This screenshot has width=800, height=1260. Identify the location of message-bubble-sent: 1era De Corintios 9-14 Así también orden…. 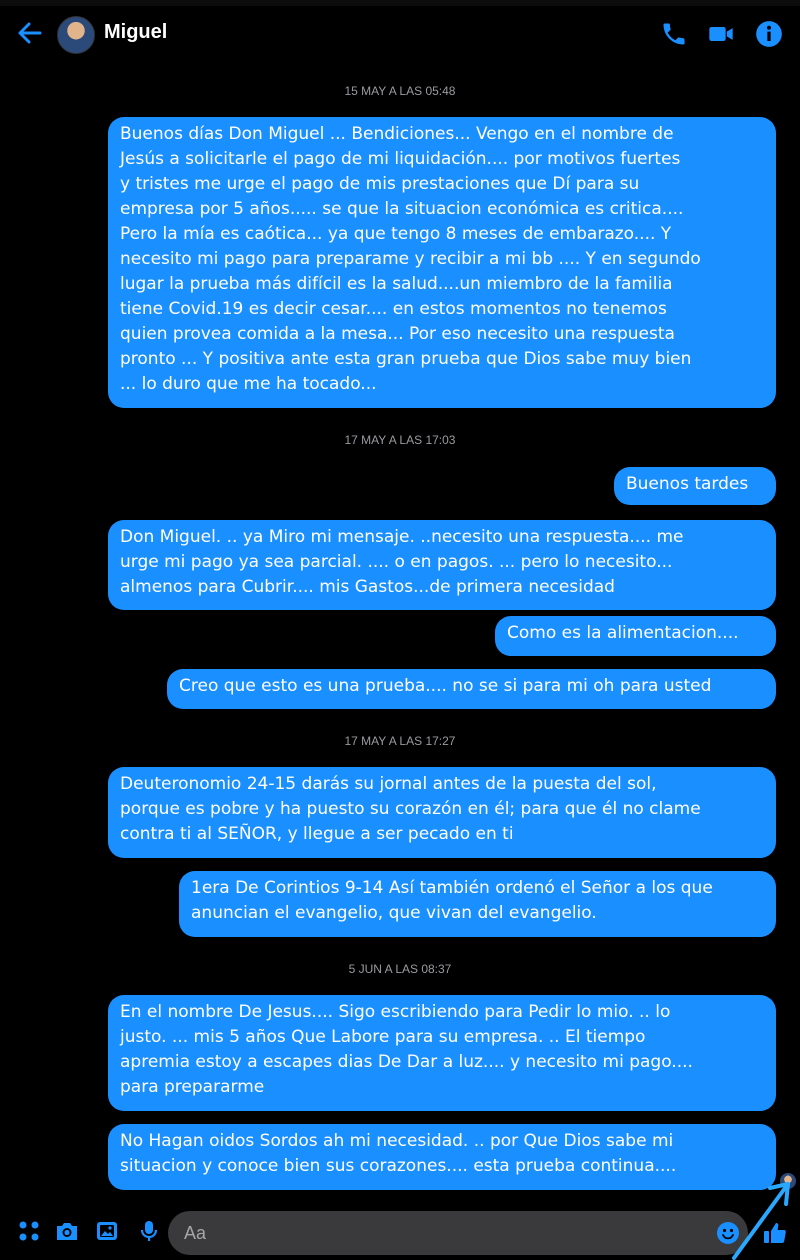
(477, 904).